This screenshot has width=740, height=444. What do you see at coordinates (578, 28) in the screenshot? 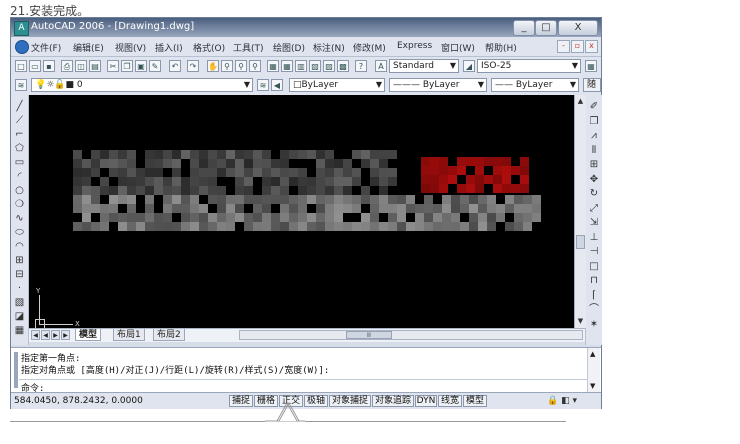
I see `close-button: X` at bounding box center [578, 28].